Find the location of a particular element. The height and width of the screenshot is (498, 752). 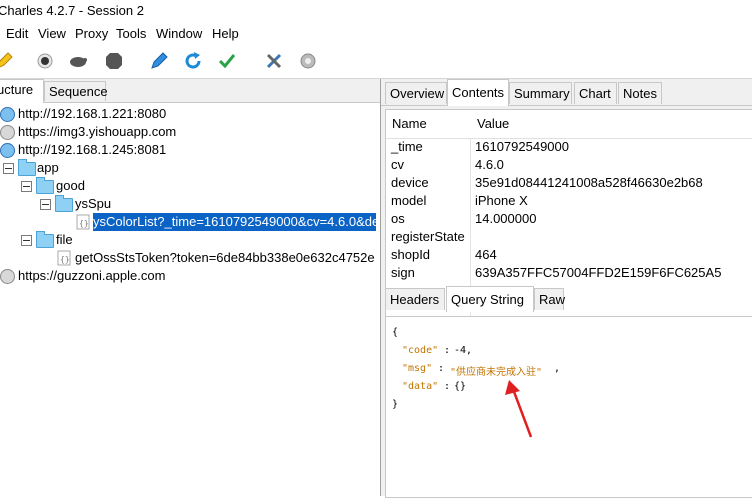

folder-label: good is located at coordinates (70, 185).